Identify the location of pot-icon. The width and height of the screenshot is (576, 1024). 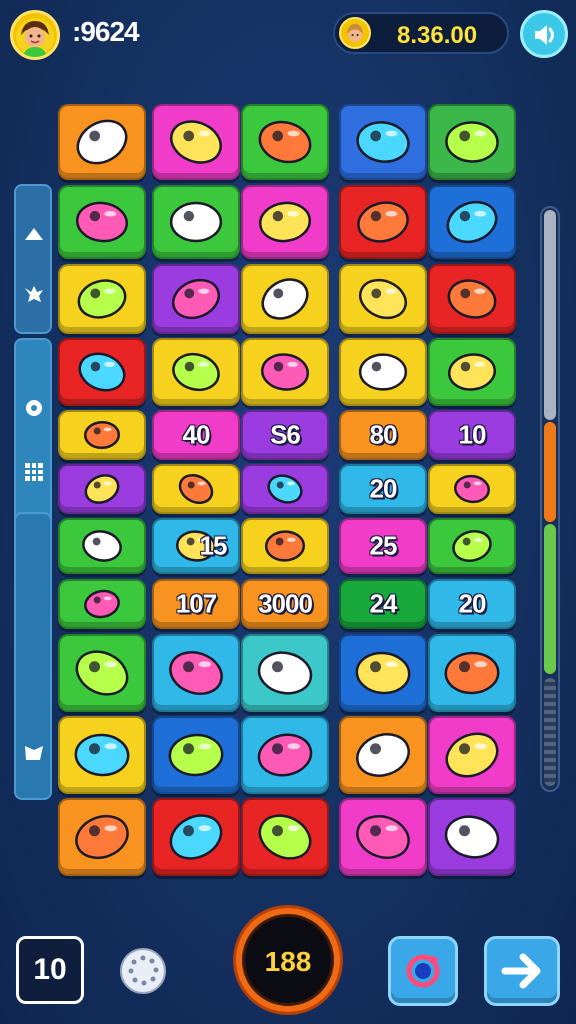
(102, 372).